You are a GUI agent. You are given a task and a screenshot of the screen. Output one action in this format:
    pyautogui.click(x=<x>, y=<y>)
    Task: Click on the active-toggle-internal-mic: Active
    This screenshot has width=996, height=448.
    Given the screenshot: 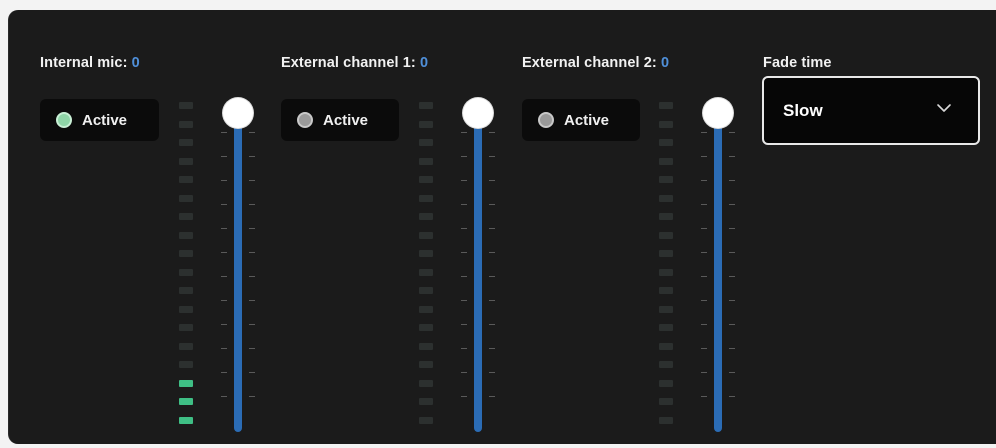 What is the action you would take?
    pyautogui.click(x=99, y=120)
    